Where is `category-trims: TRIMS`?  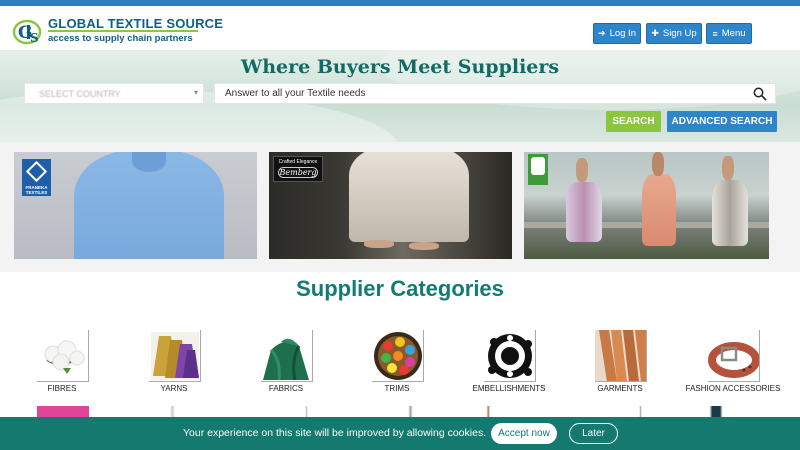 category-trims: TRIMS is located at coordinates (397, 363).